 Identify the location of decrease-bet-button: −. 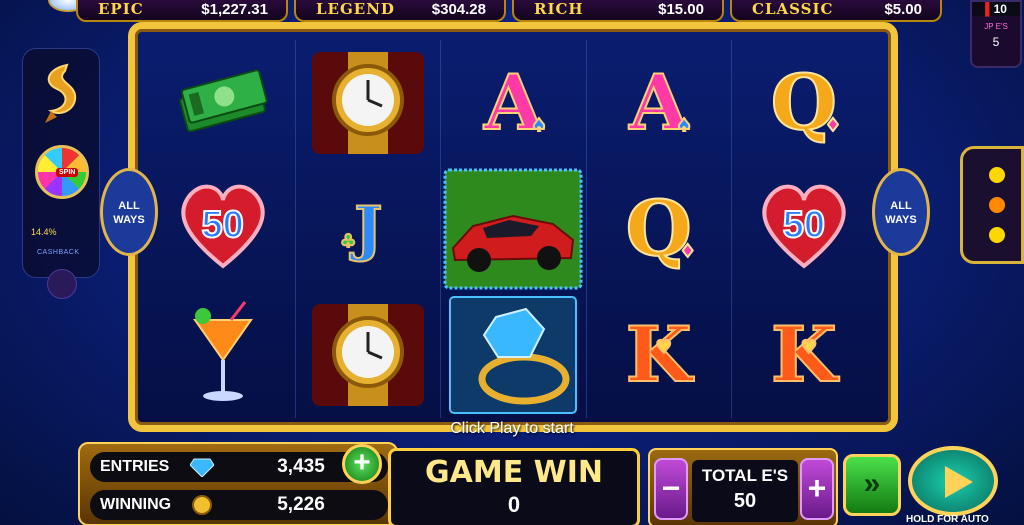
(671, 489).